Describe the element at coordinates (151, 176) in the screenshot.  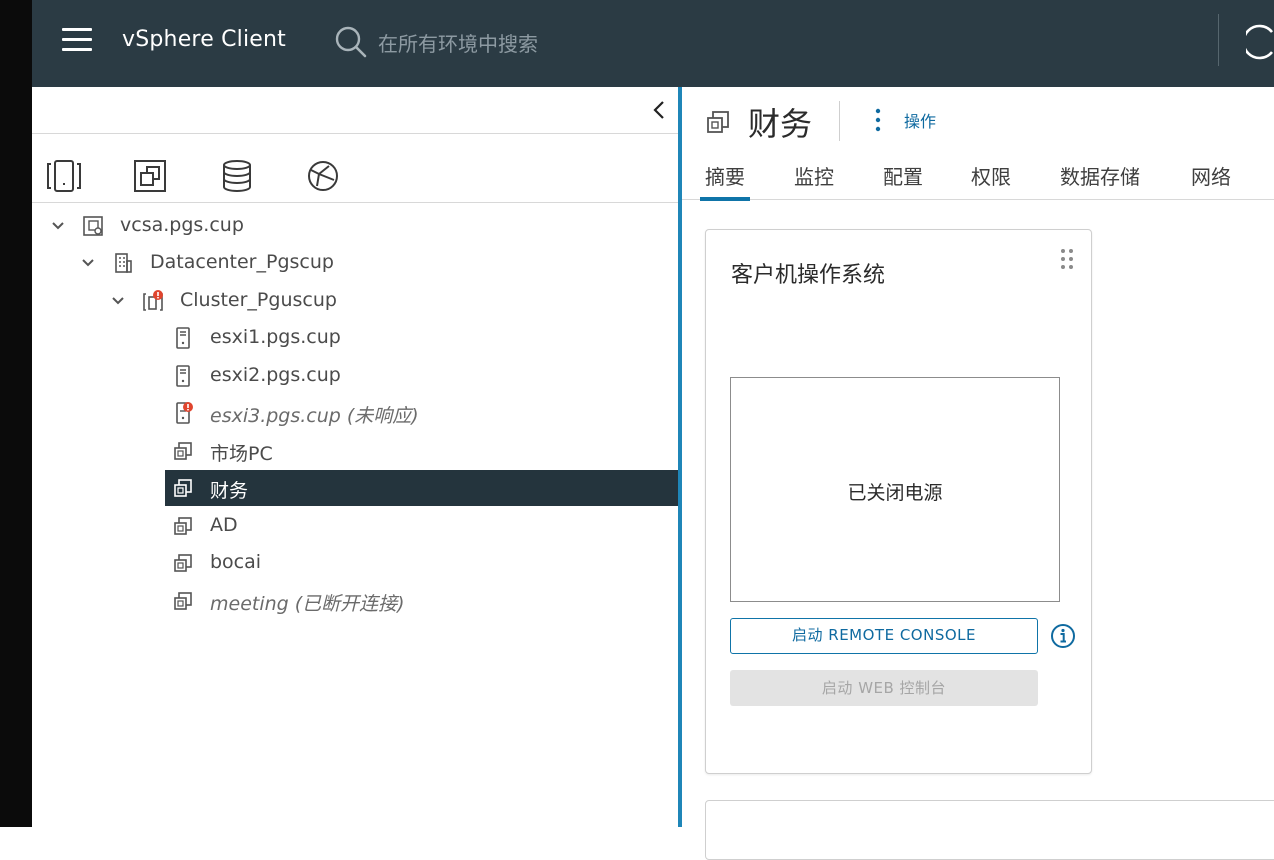
I see `vms-templates-icon` at that location.